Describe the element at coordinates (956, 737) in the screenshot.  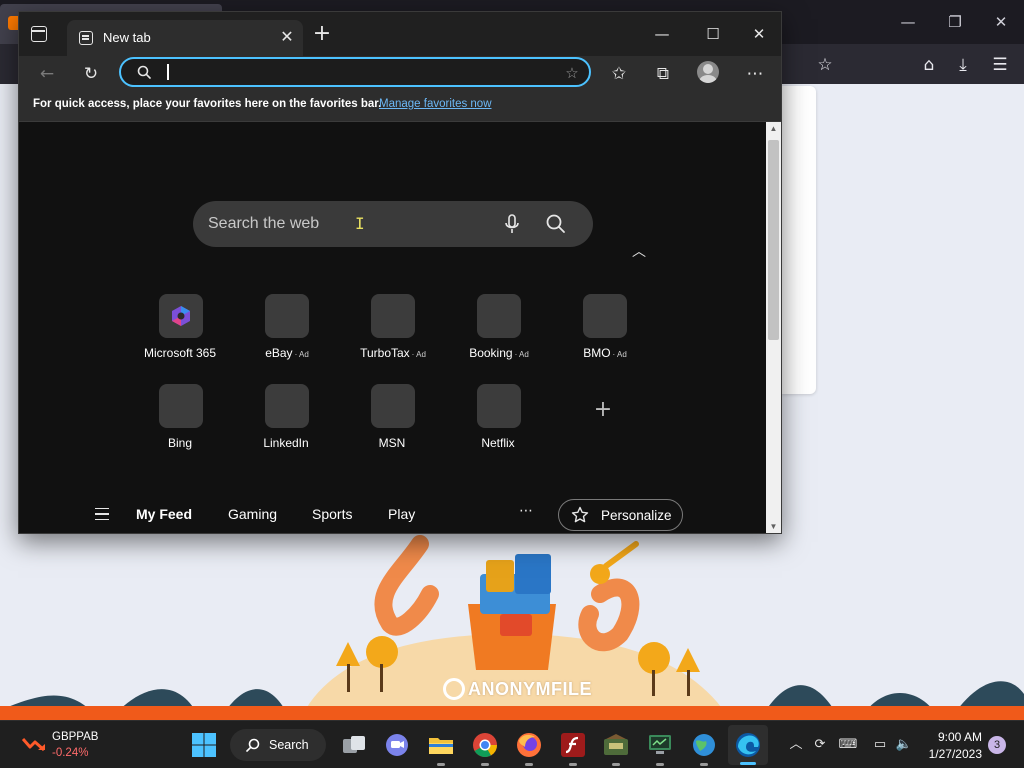
I see `clock-time: 9:00 AM` at that location.